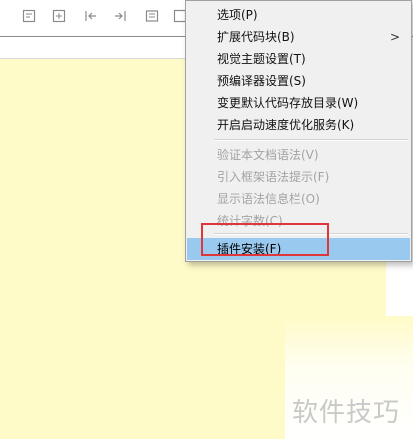  I want to click on annotation-highlight-box, so click(265, 239).